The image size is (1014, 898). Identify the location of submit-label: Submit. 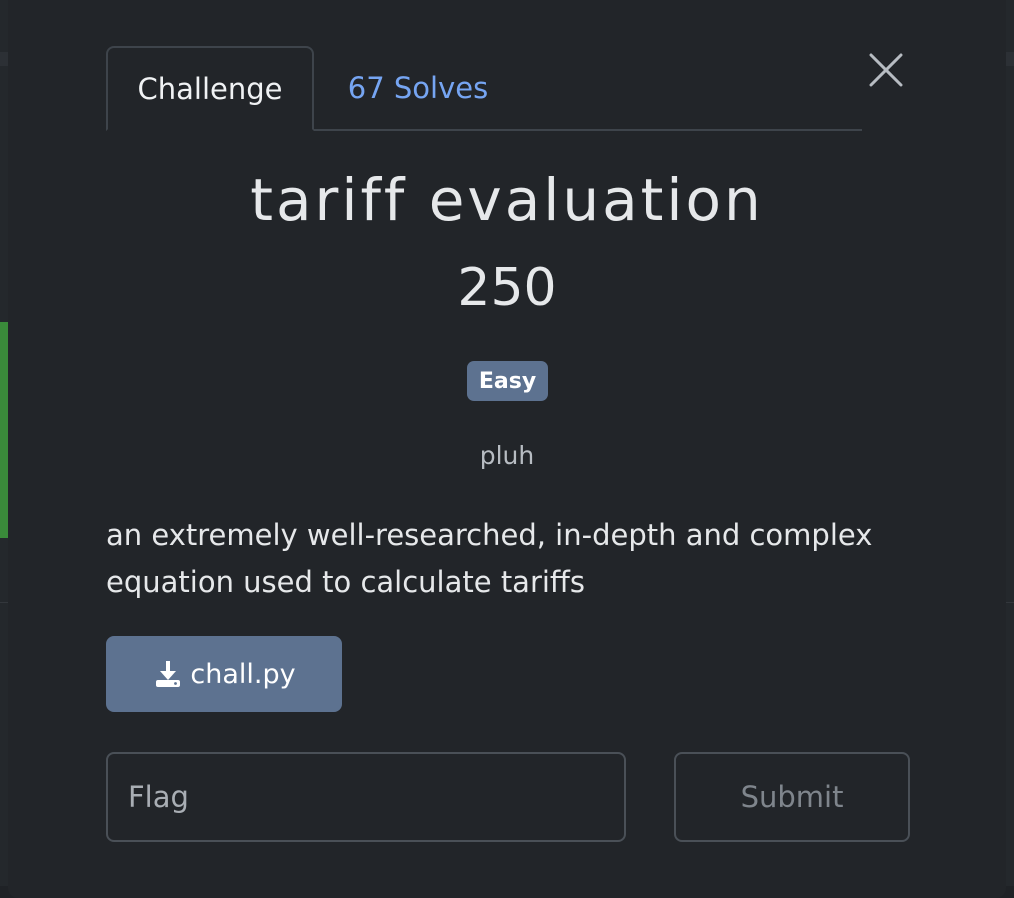
(792, 797).